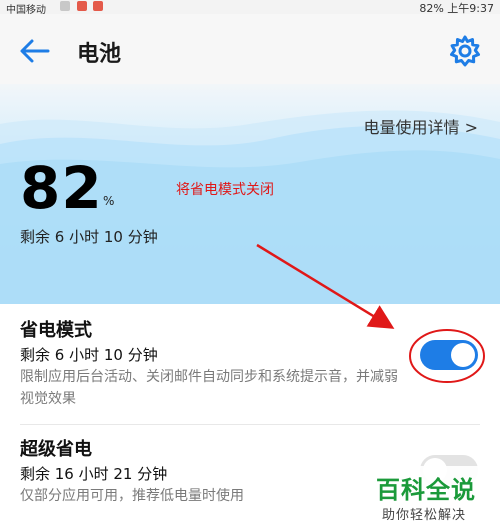 This screenshot has width=500, height=530. Describe the element at coordinates (421, 126) in the screenshot. I see `usage-details-link: 电量使用详情 >` at that location.